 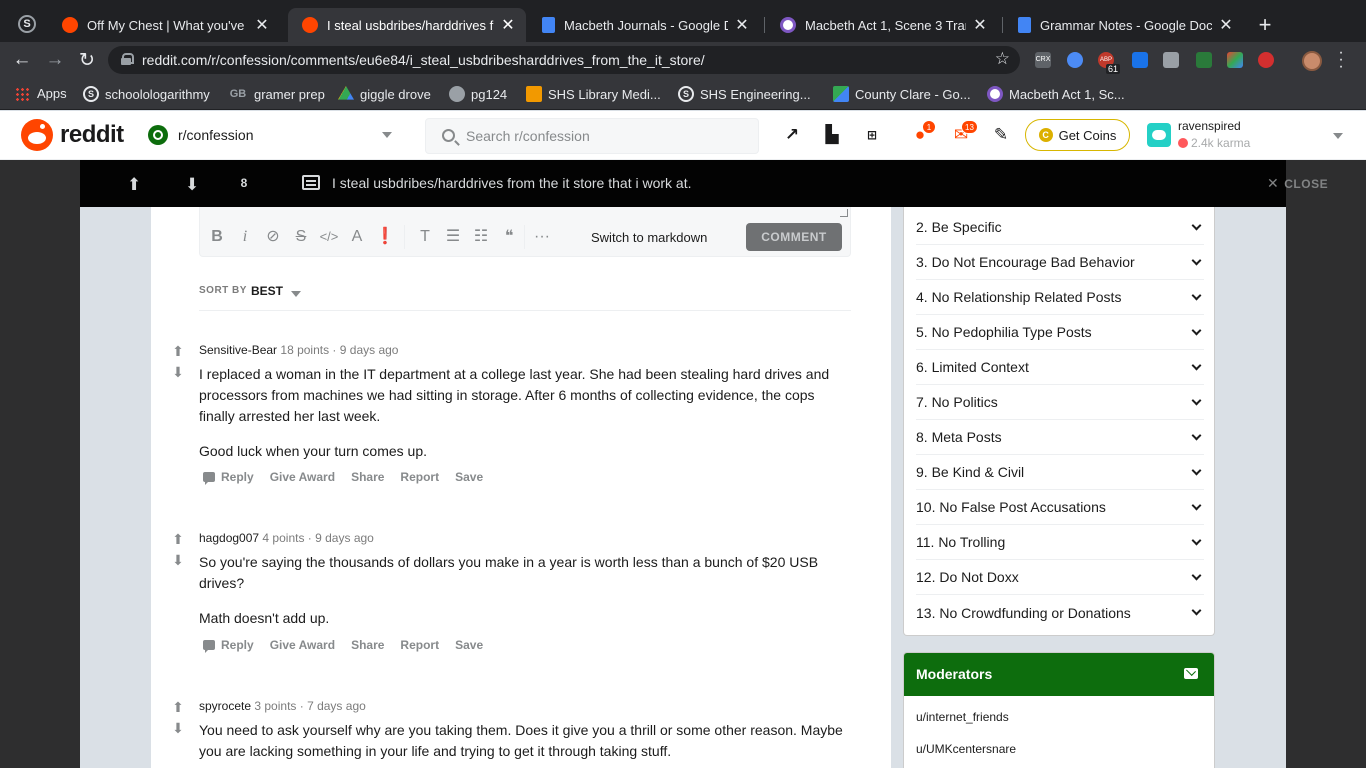 What do you see at coordinates (92, 135) in the screenshot?
I see `reddit-wordmark: reddit` at bounding box center [92, 135].